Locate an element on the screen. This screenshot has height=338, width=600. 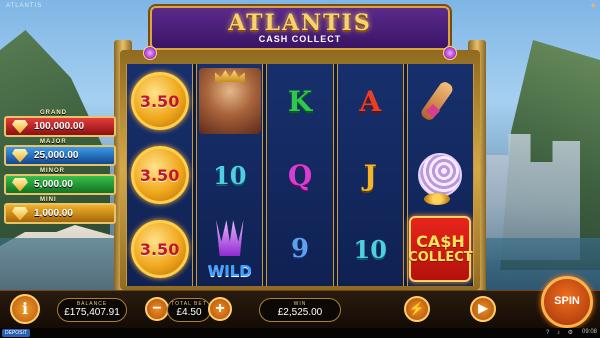
trident-icon is located at coordinates (230, 238).